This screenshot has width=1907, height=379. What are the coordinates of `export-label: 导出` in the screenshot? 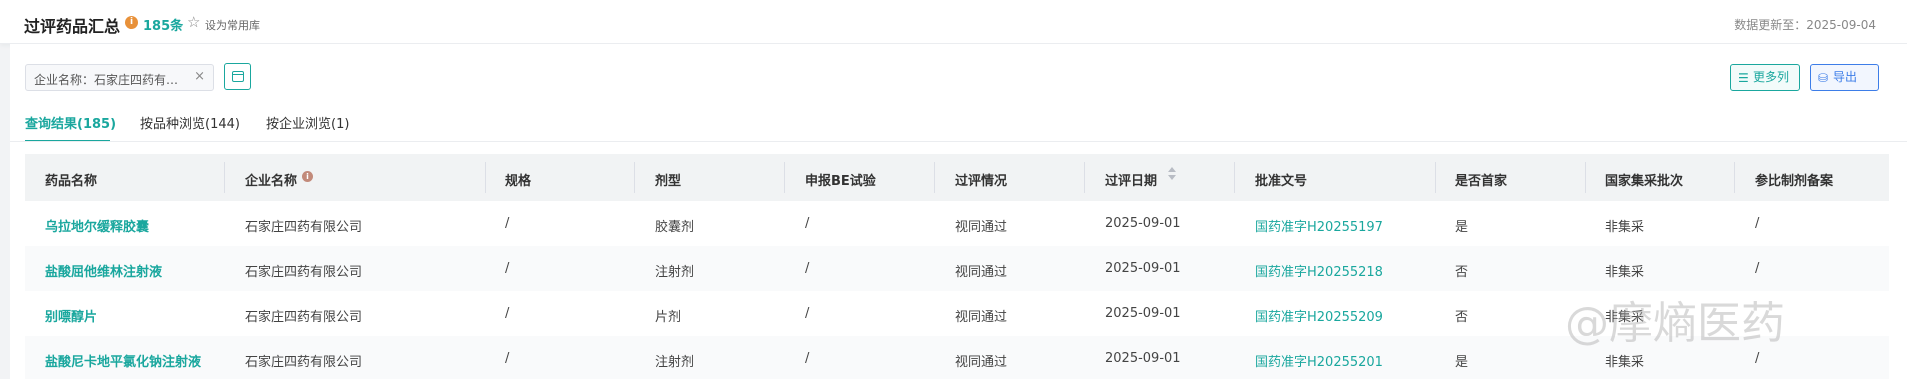 It's located at (1845, 77).